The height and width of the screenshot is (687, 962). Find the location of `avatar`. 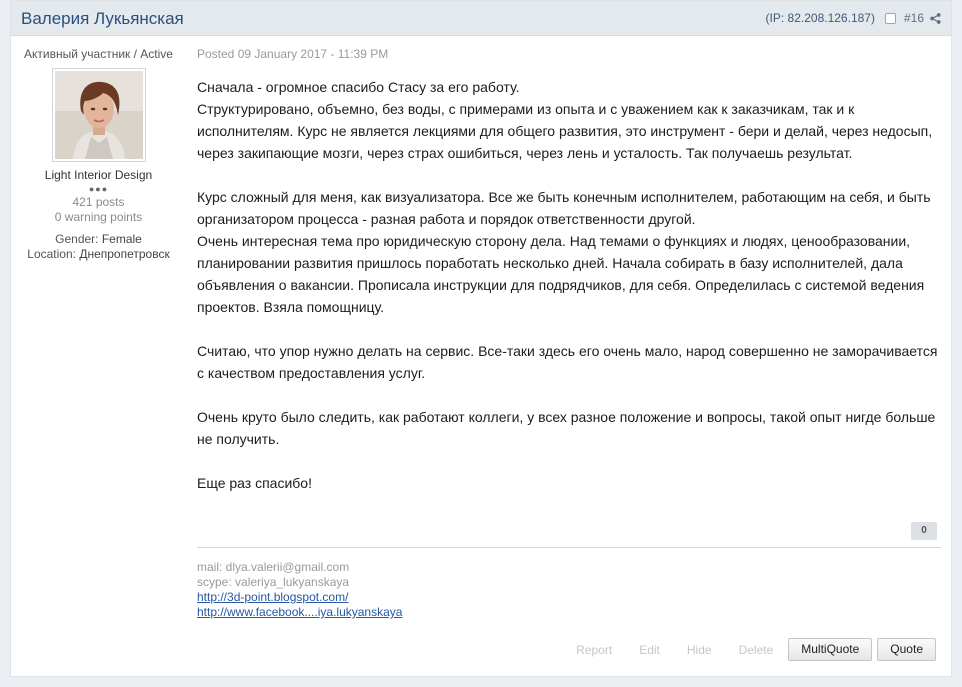

avatar is located at coordinates (98, 115).